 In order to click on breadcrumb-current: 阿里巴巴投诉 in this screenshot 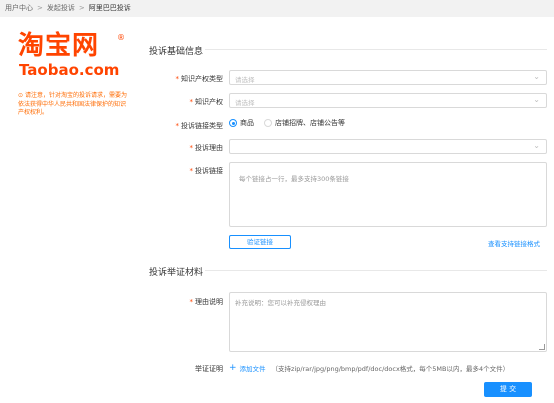, I will do `click(109, 8)`.